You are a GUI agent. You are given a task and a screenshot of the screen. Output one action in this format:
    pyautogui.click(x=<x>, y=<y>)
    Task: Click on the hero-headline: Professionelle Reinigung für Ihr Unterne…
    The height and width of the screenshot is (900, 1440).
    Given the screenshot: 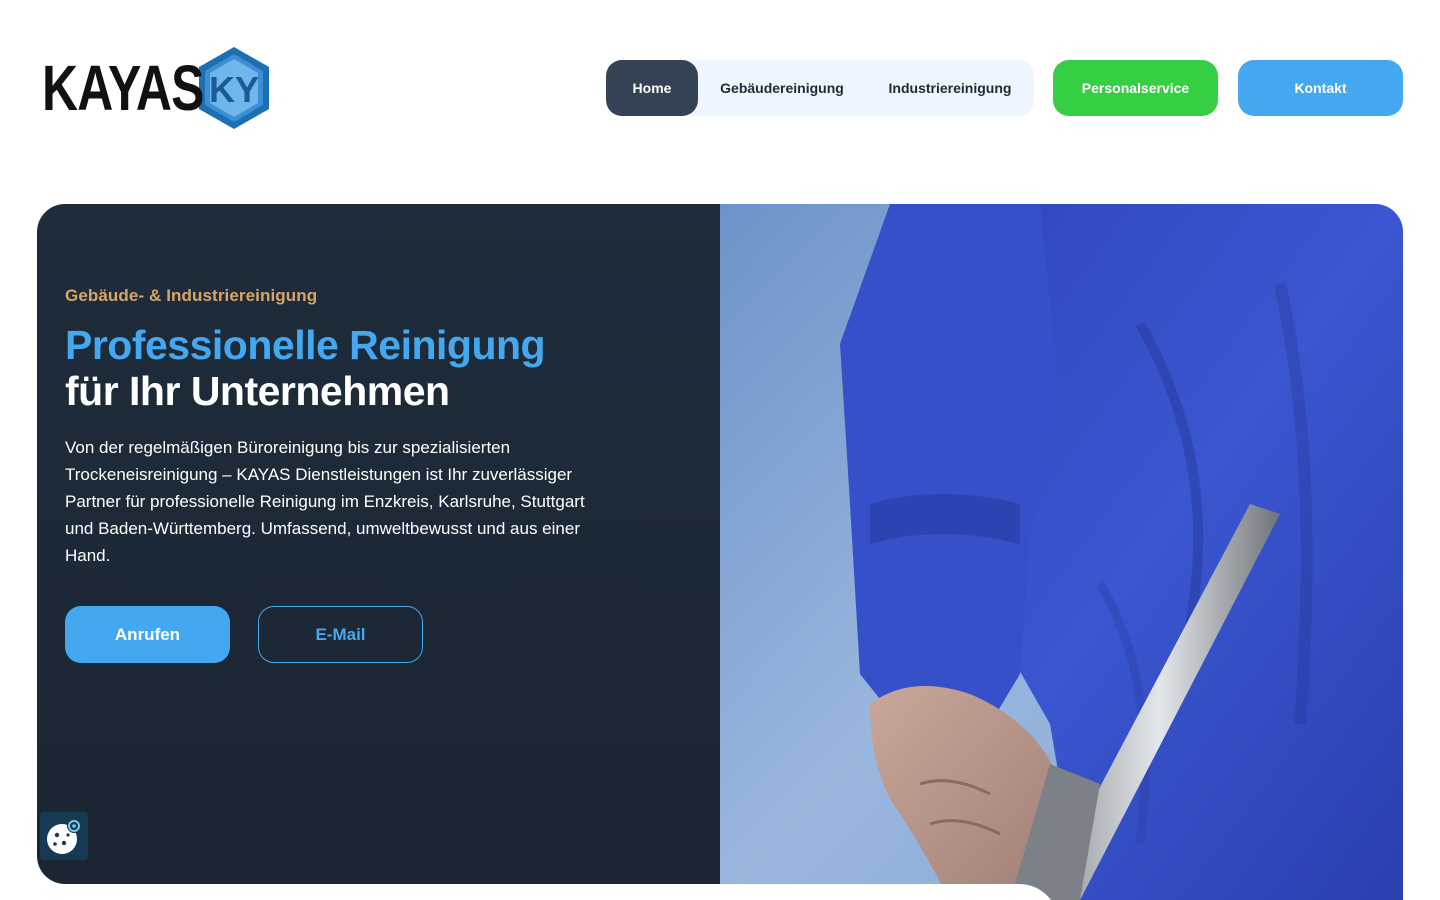 What is the action you would take?
    pyautogui.click(x=375, y=368)
    